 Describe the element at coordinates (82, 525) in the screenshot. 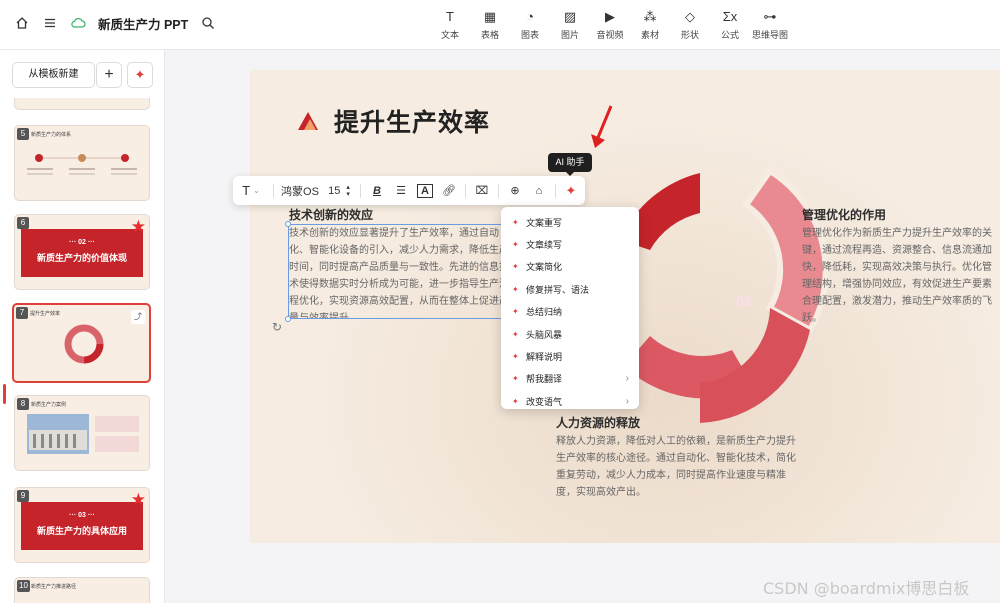

I see `slide-thumb-9: 9 ··· 03 ··· 新质生产力的具体应用 ★` at that location.